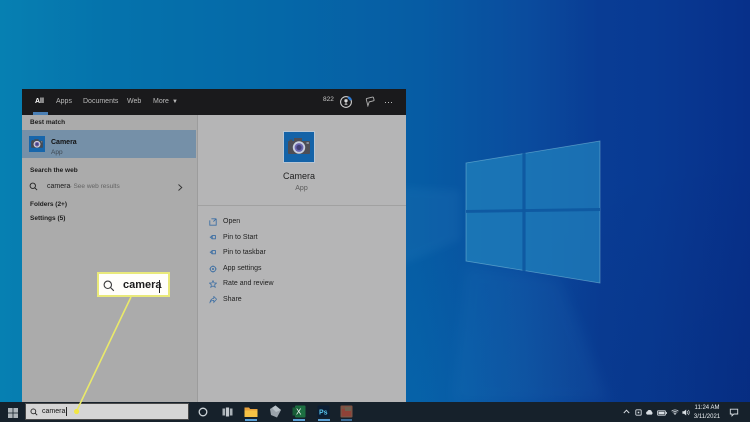 The image size is (750, 422). What do you see at coordinates (299, 412) in the screenshot?
I see `svg-text: X` at bounding box center [299, 412].